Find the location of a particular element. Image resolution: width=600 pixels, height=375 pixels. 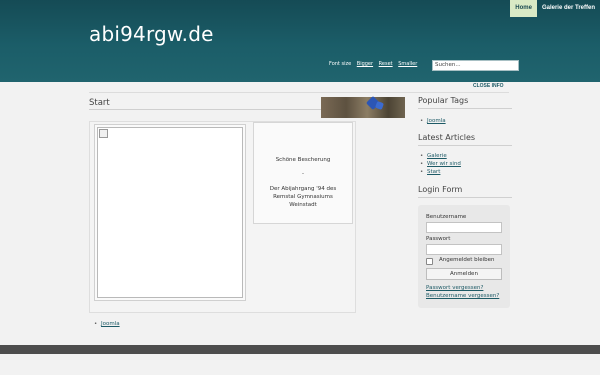

image-frame is located at coordinates (170, 212).